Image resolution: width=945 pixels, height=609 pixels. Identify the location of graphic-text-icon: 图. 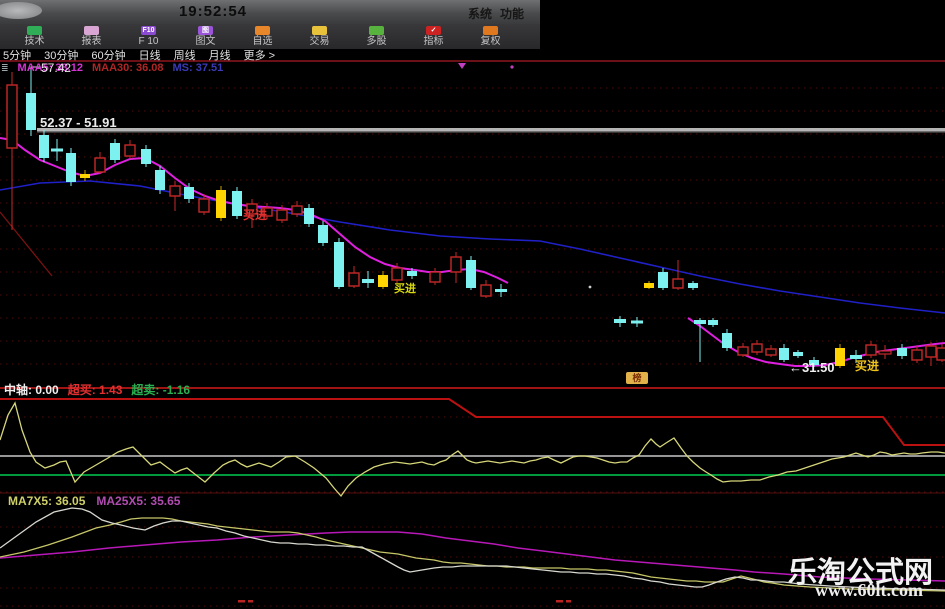
(205, 30).